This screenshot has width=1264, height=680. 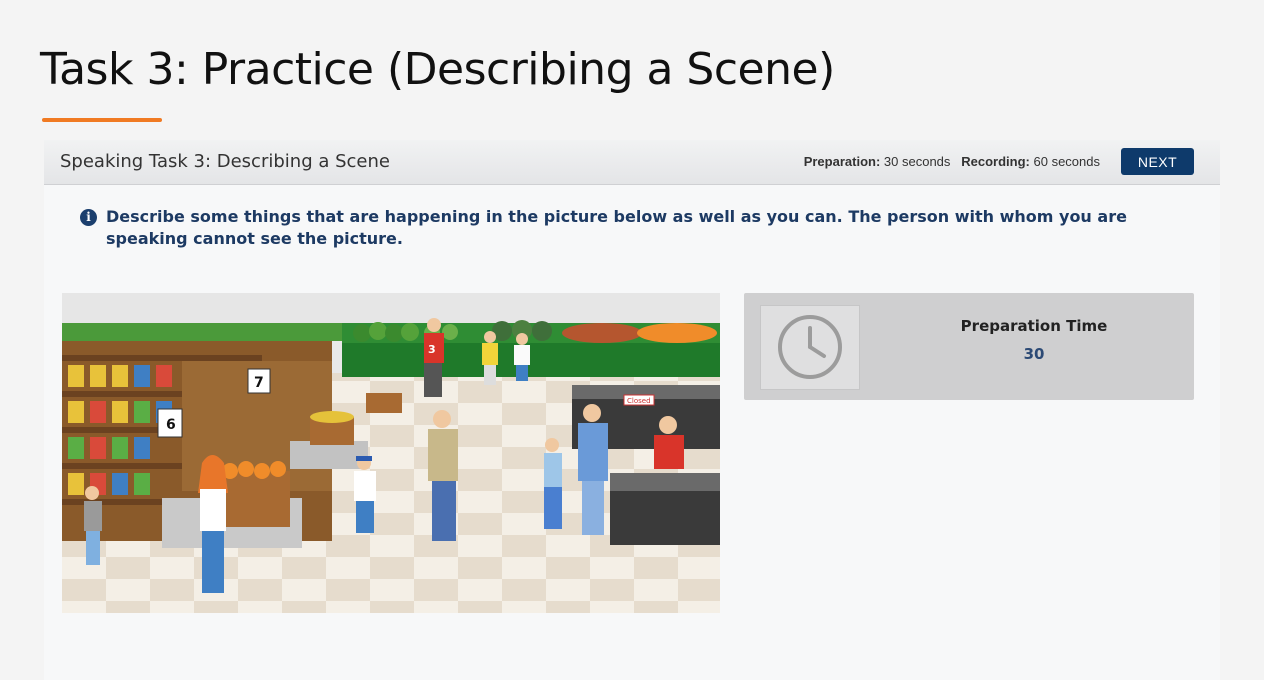 What do you see at coordinates (995, 161) in the screenshot?
I see `recording-label: Recording:` at bounding box center [995, 161].